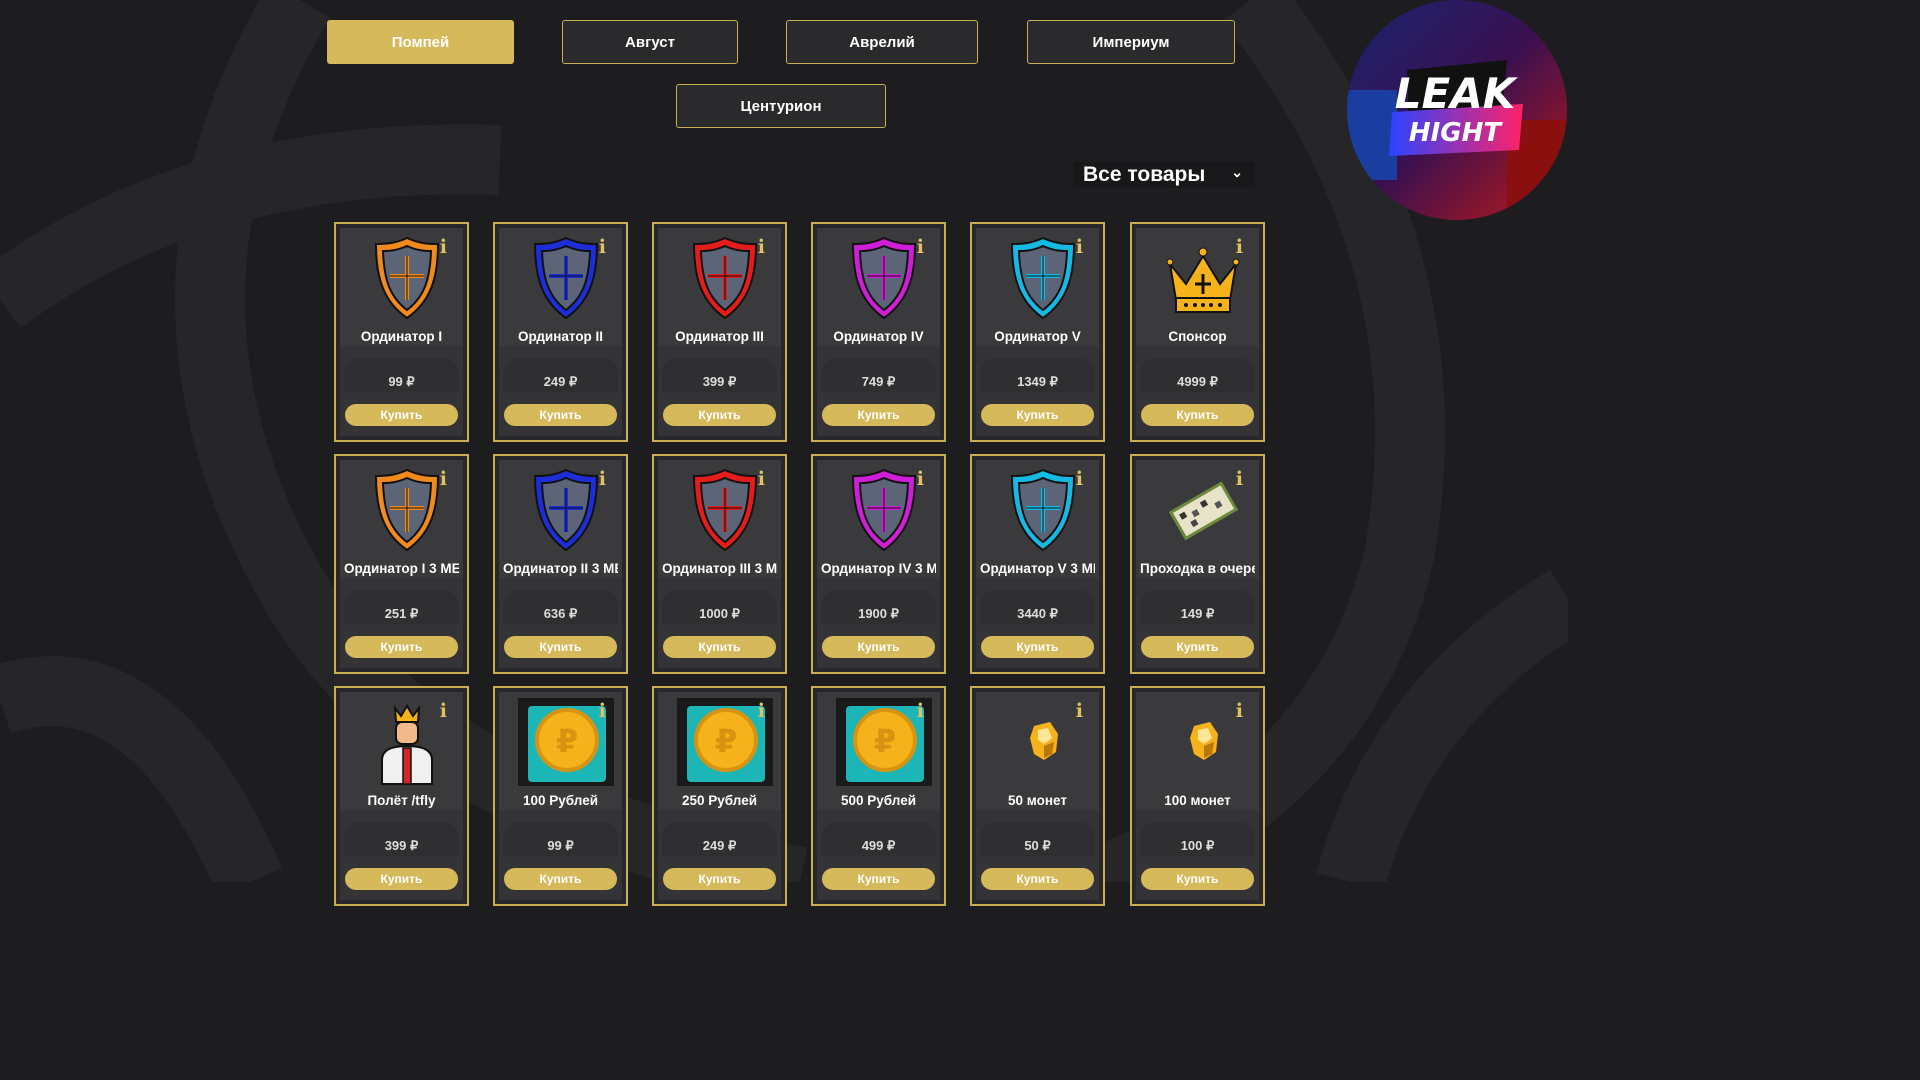 The height and width of the screenshot is (1080, 1920). What do you see at coordinates (1197, 613) in the screenshot?
I see `product-price: 149 ₽` at bounding box center [1197, 613].